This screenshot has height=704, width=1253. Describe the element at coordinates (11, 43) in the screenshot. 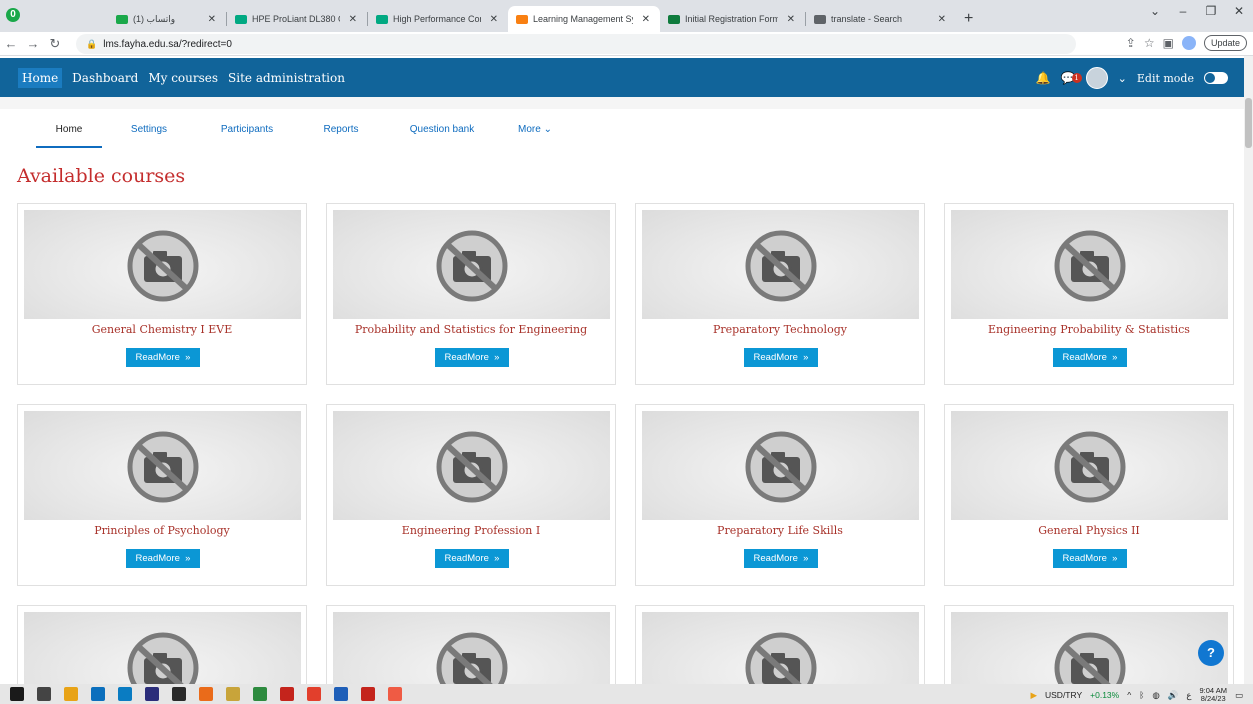

I see `back-icon: ←` at that location.